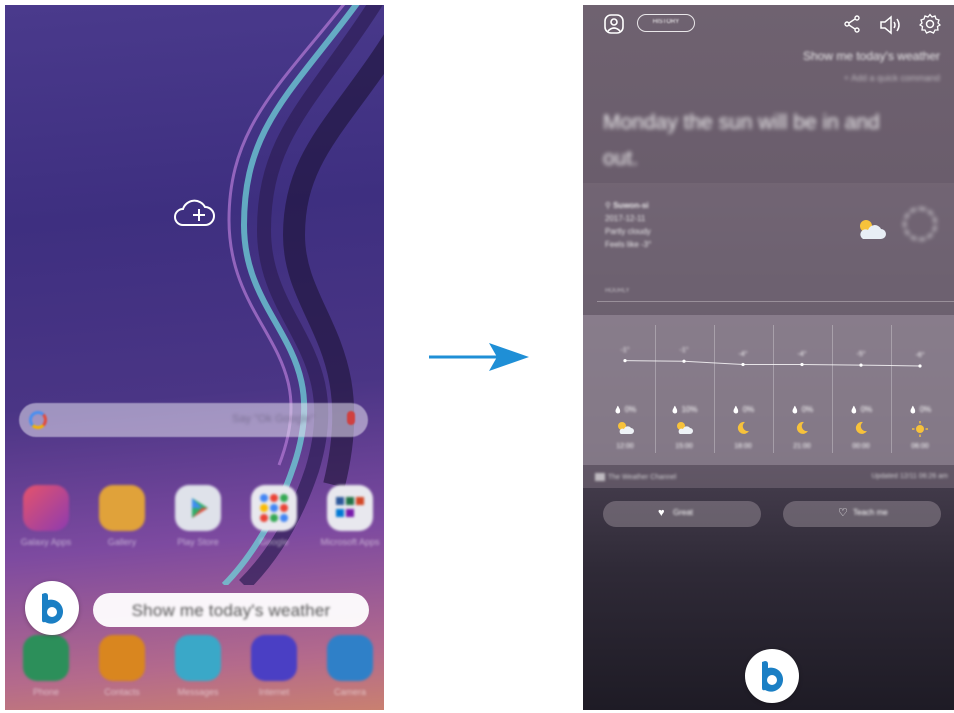 Image resolution: width=954 pixels, height=713 pixels. I want to click on bixby-icon, so click(53, 608).